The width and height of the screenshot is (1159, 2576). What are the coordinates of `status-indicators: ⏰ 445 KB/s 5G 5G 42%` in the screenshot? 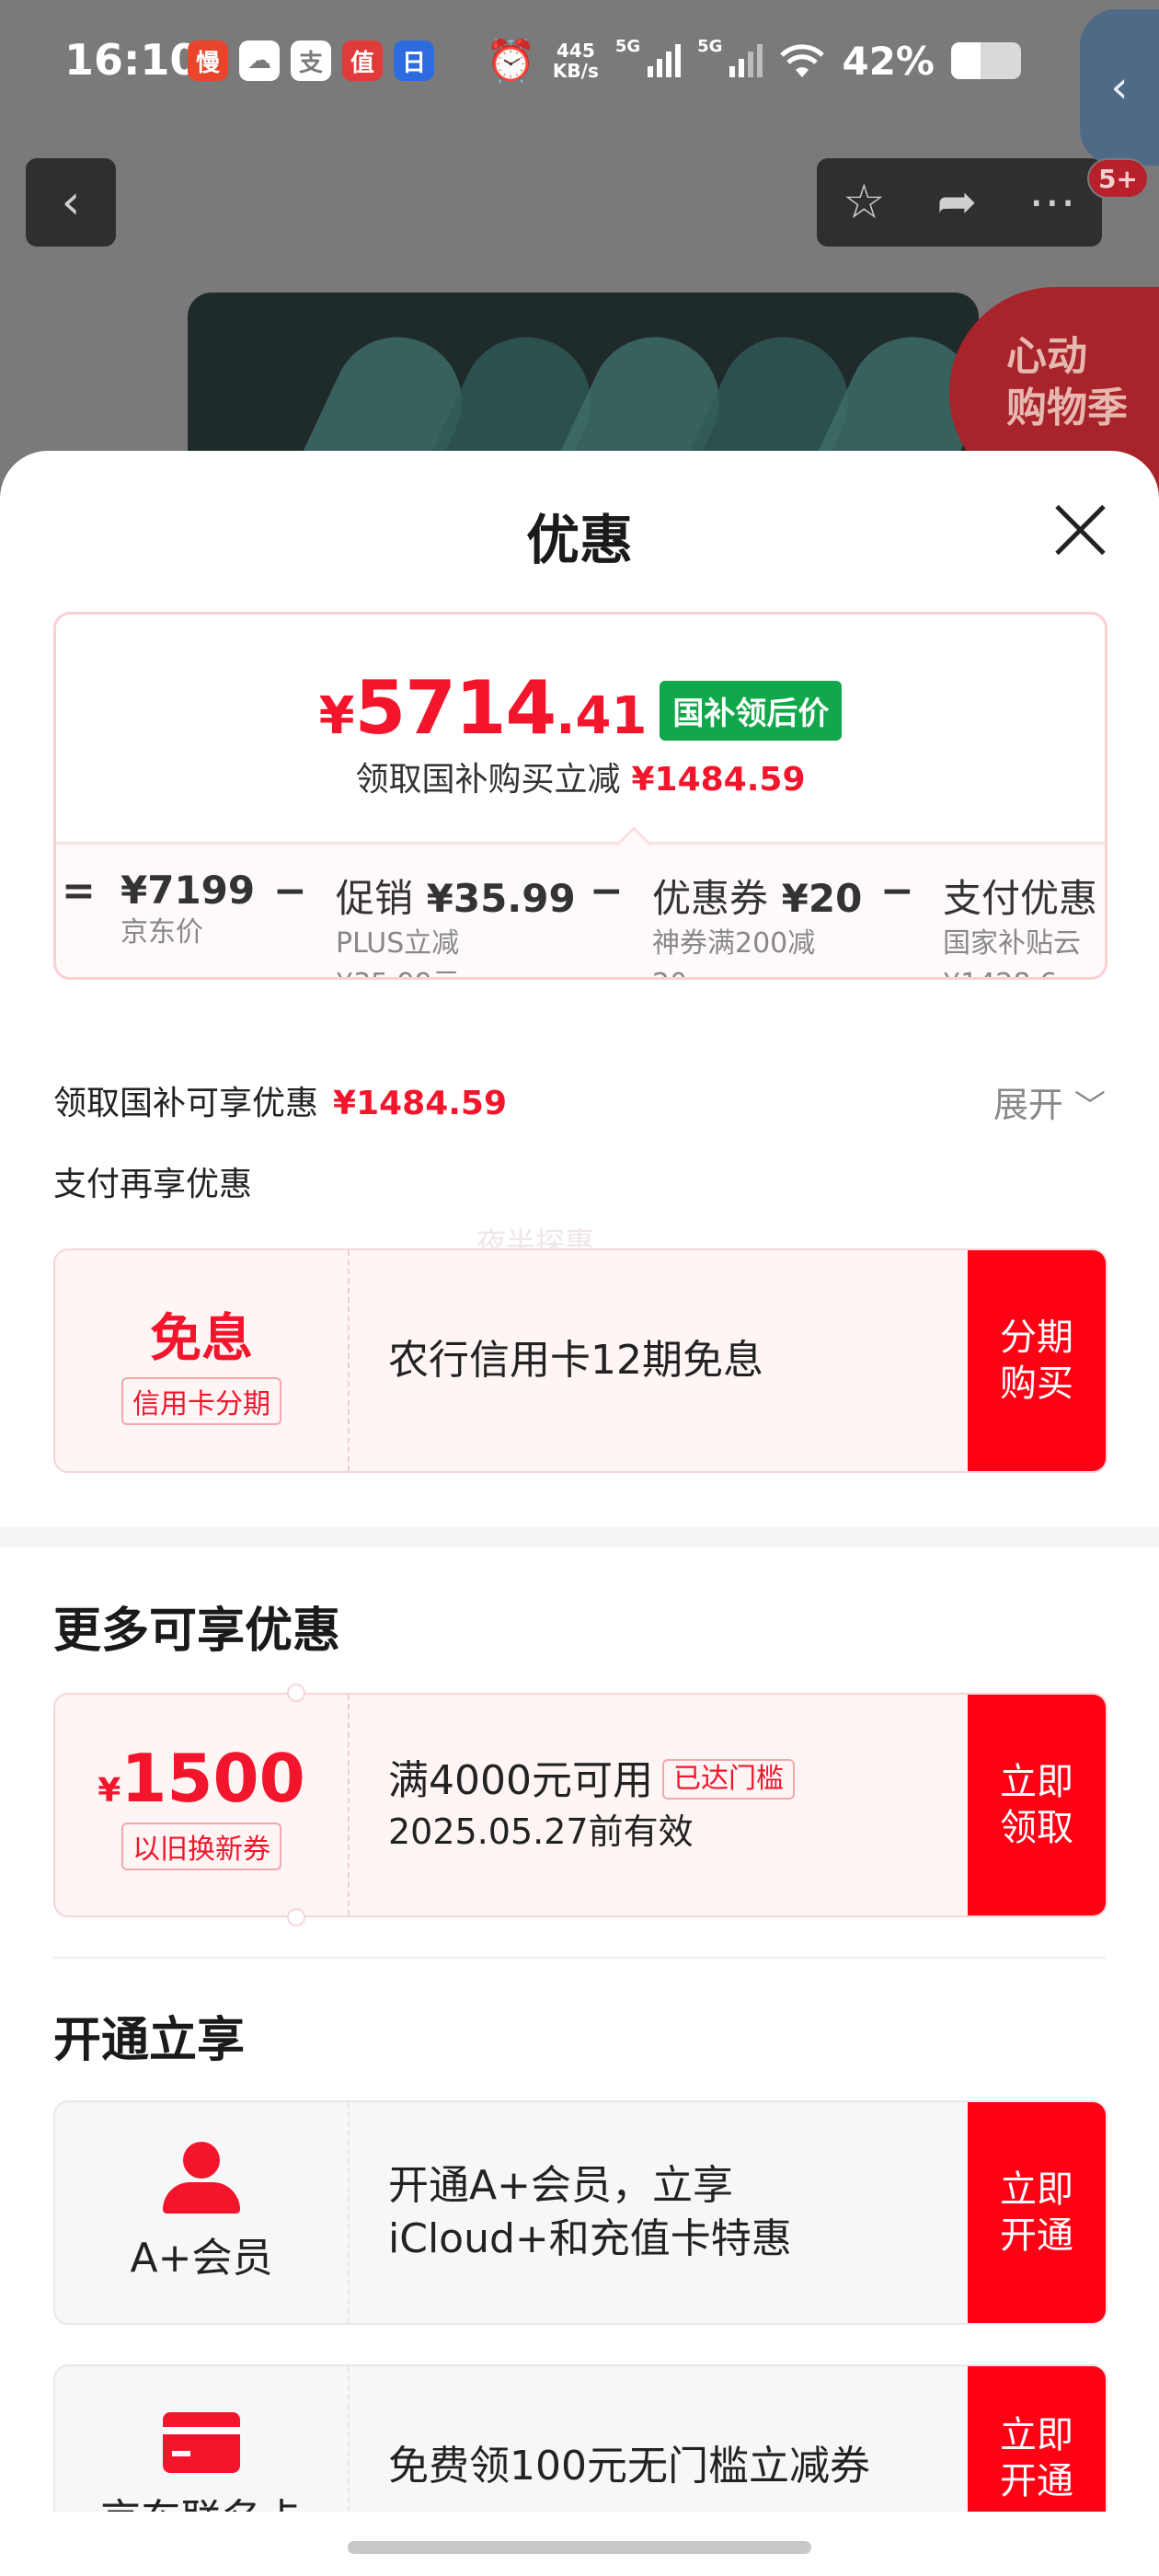 It's located at (753, 61).